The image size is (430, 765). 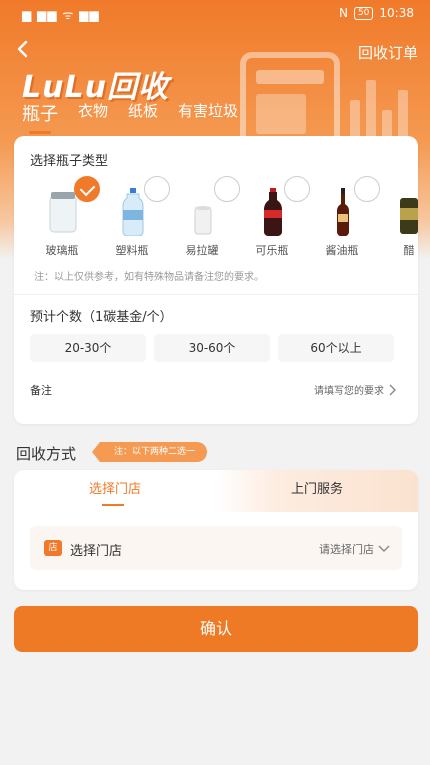 I want to click on bottle-label: 塑料瓶, so click(x=132, y=250).